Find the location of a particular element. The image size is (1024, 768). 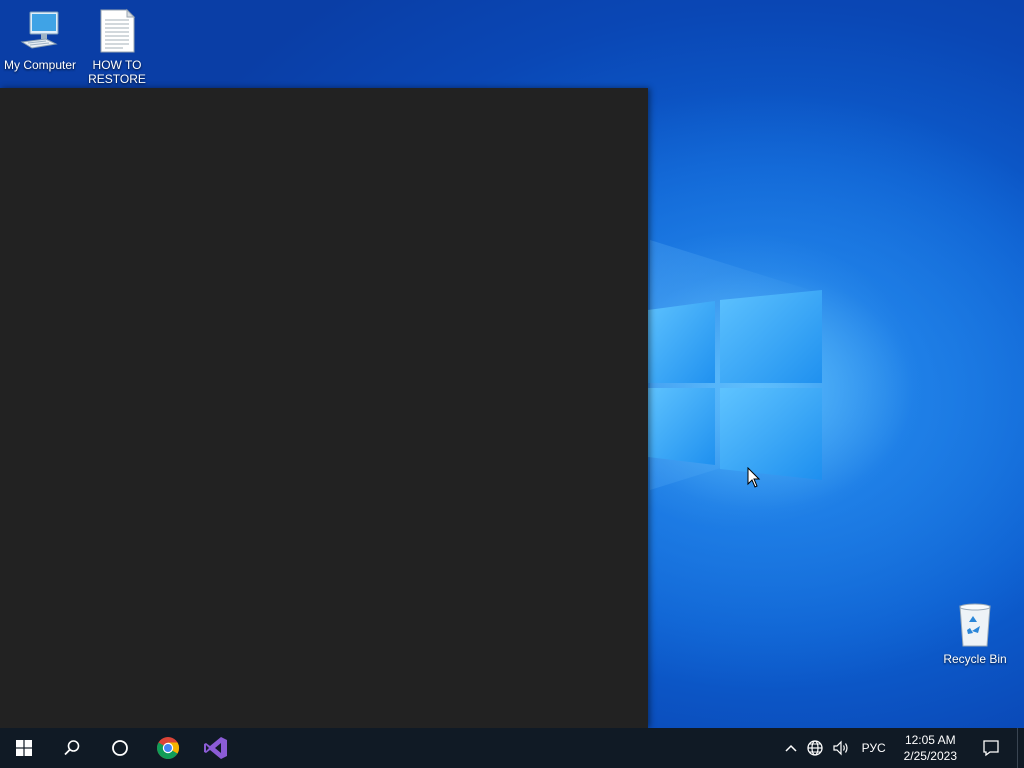

system-tray: РУС 12:05 AM 2/25/2023 is located at coordinates (902, 748).